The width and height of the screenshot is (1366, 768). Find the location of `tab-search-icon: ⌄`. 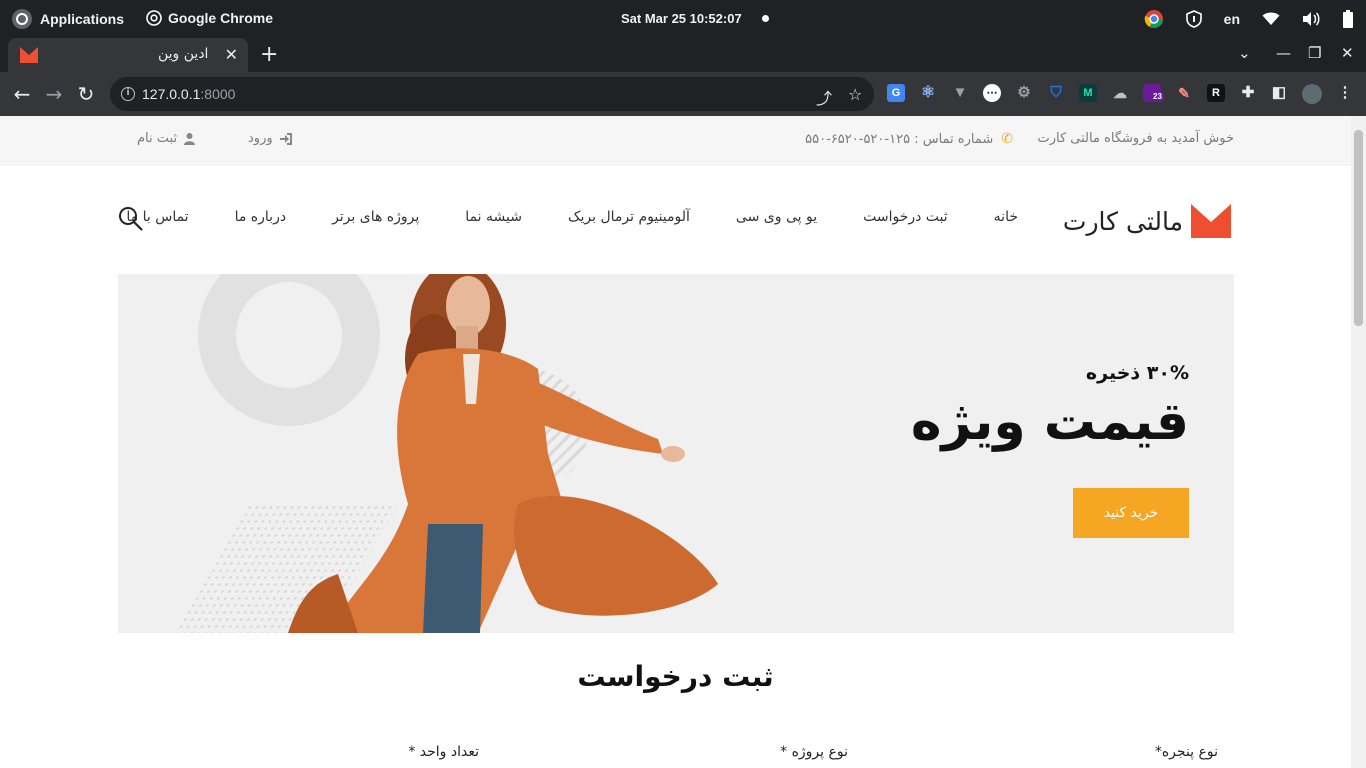

tab-search-icon: ⌄ is located at coordinates (1244, 53).